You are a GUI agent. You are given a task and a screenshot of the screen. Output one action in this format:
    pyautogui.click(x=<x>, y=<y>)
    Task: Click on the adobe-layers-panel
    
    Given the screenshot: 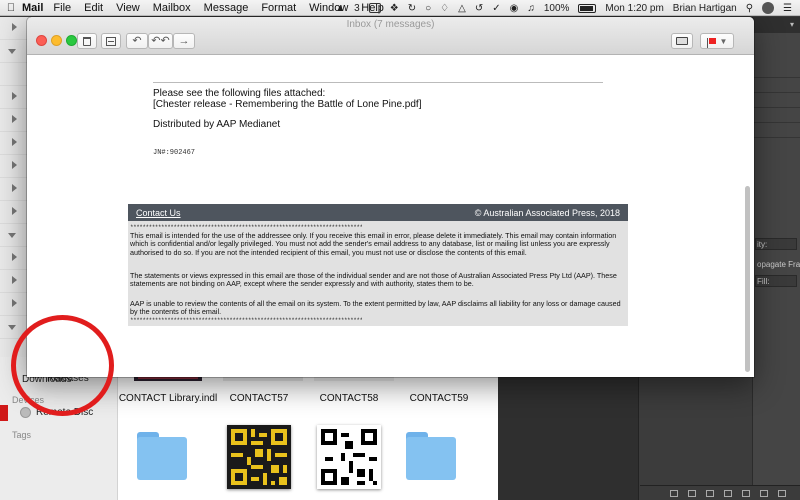 What is the action you would take?
    pyautogui.click(x=695, y=428)
    